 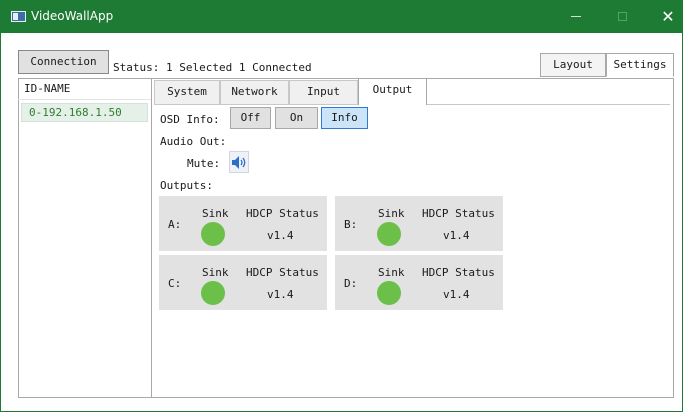 What do you see at coordinates (212, 67) in the screenshot?
I see `status-text: Status: 1 Selected 1 Connected` at bounding box center [212, 67].